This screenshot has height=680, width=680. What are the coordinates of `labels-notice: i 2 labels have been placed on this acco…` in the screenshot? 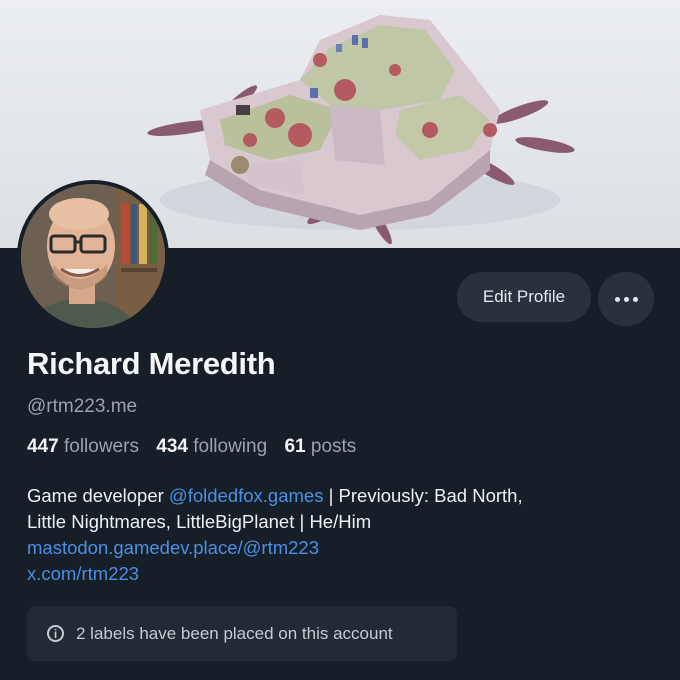 It's located at (242, 633).